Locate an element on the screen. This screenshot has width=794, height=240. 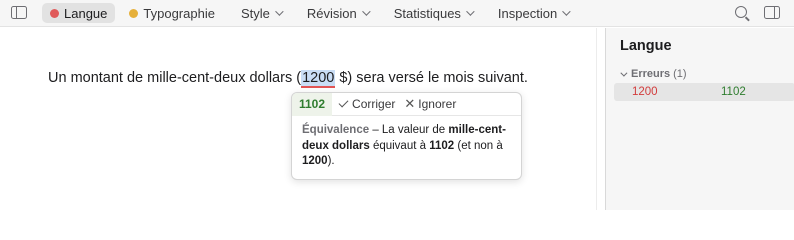
yellow-dot-icon is located at coordinates (134, 13).